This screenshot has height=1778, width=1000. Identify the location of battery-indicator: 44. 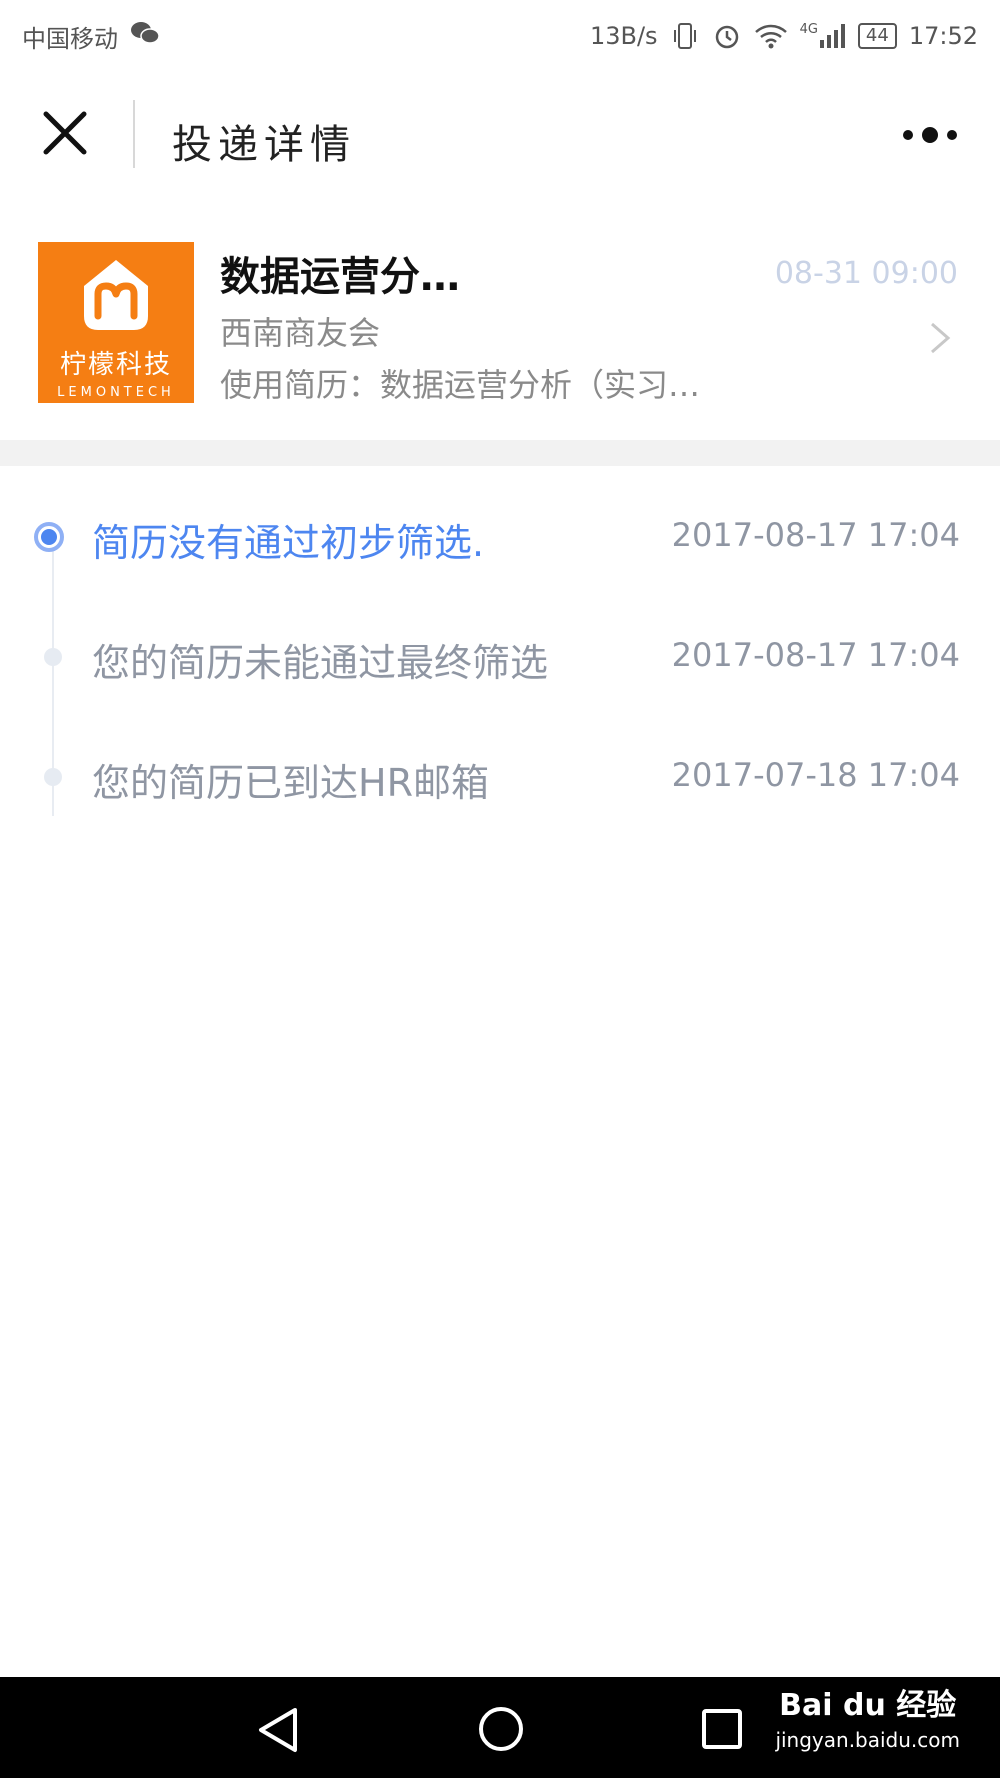
(877, 36).